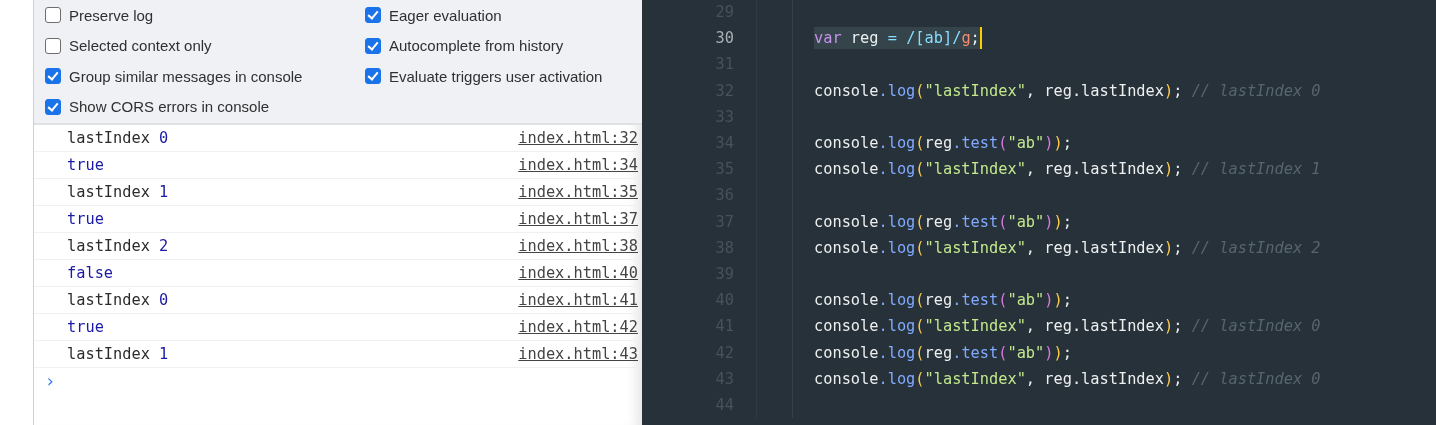 Image resolution: width=1436 pixels, height=425 pixels. What do you see at coordinates (578, 327) in the screenshot?
I see `source-link: index.html:42` at bounding box center [578, 327].